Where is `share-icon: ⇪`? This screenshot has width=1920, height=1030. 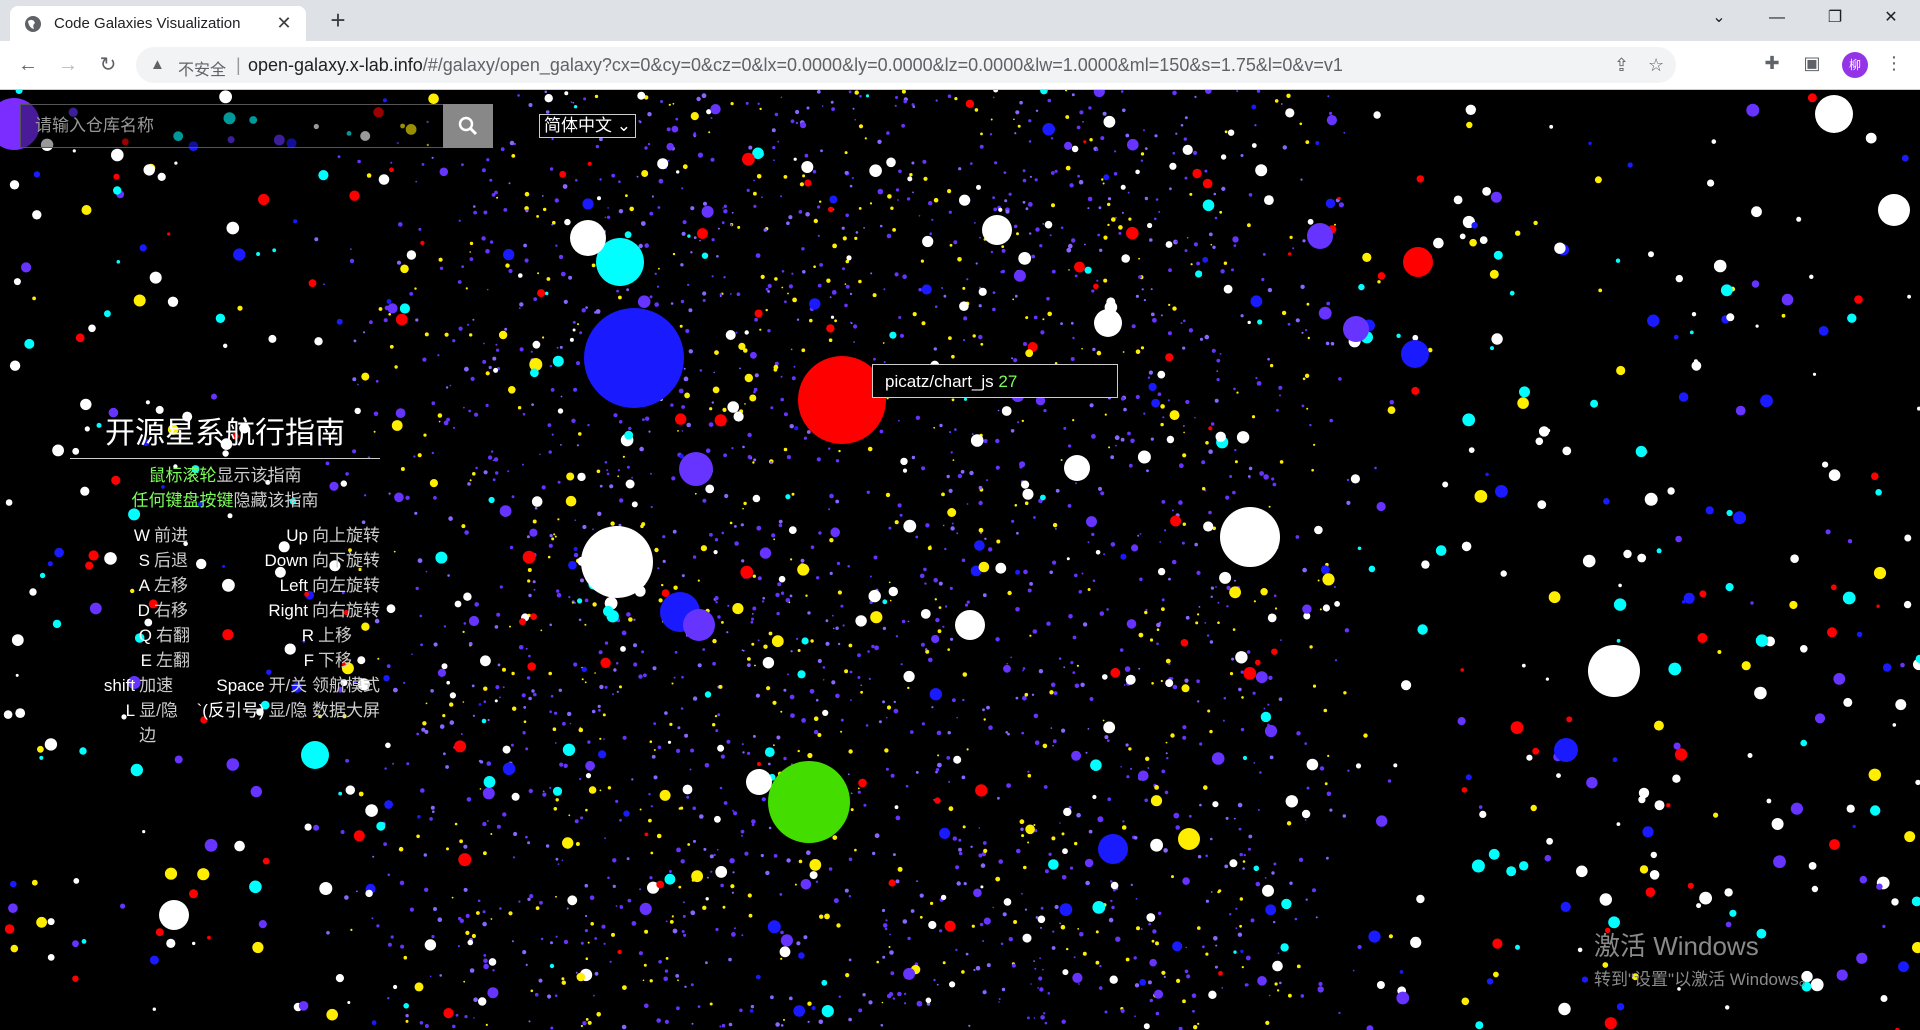 share-icon: ⇪ is located at coordinates (1621, 65).